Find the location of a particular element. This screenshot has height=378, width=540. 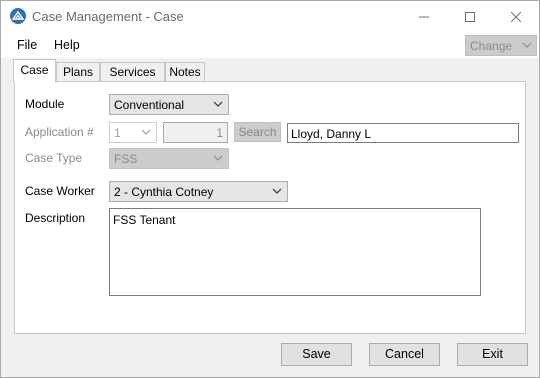

app-logo-icon is located at coordinates (18, 16).